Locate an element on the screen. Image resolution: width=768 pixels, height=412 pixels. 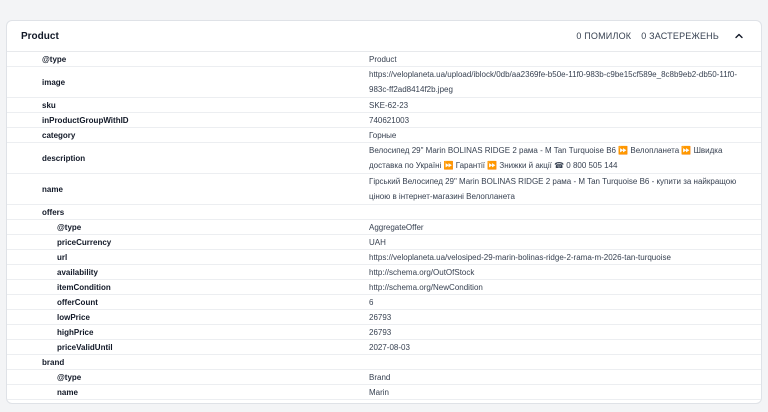
property-value: Горные is located at coordinates (383, 135).